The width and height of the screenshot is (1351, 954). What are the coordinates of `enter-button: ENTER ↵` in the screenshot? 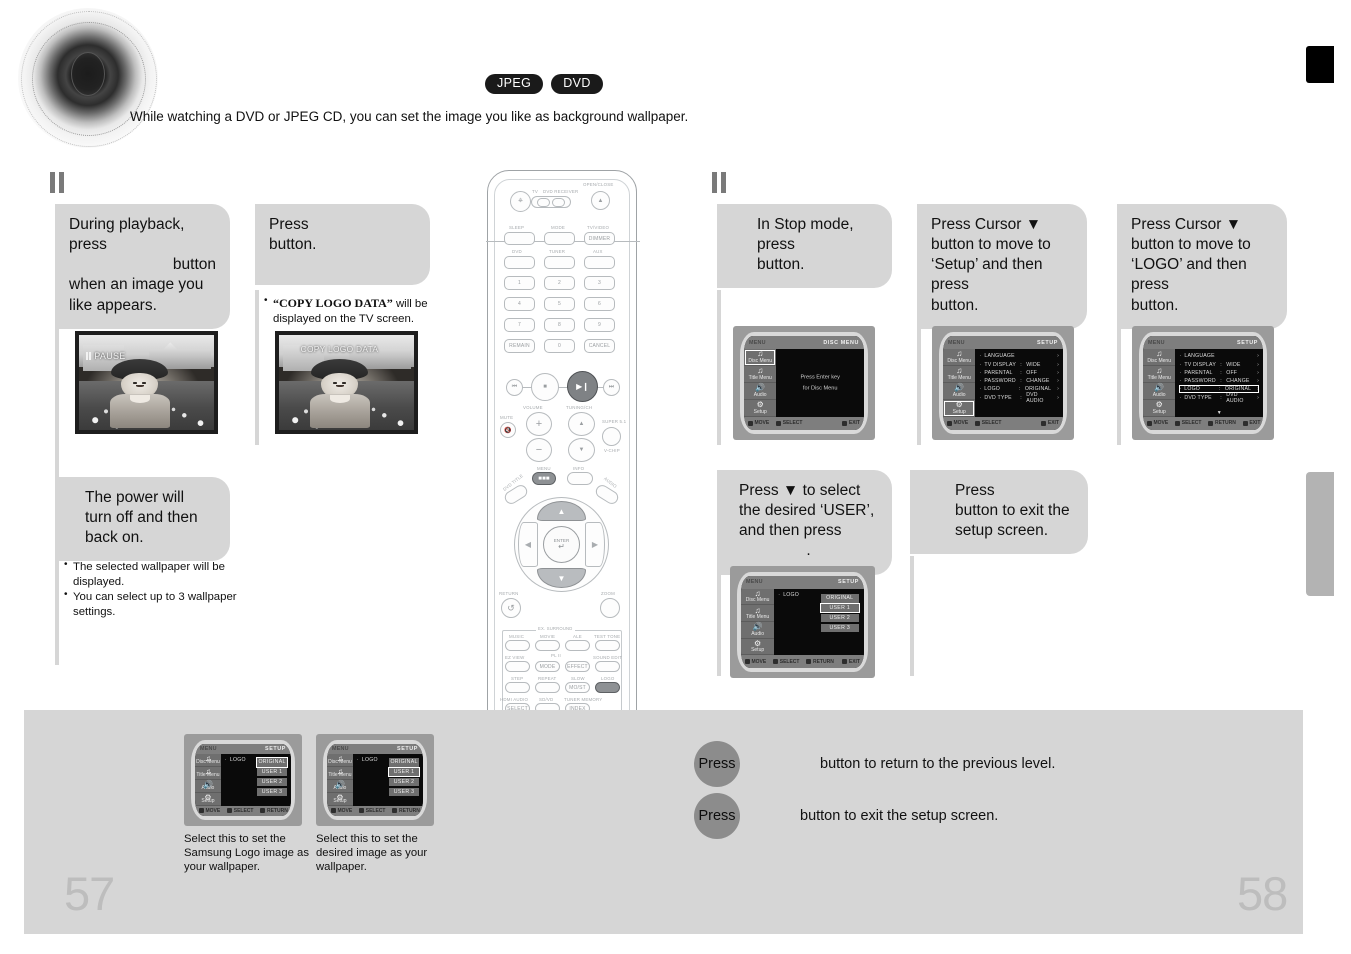 It's located at (561, 544).